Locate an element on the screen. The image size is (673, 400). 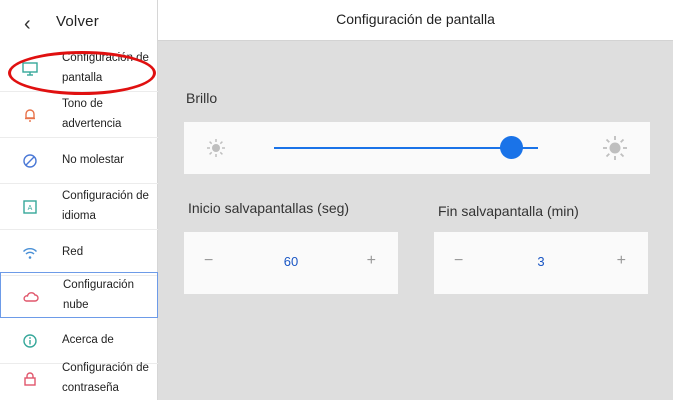
back-label: Volver is located at coordinates (77, 21).